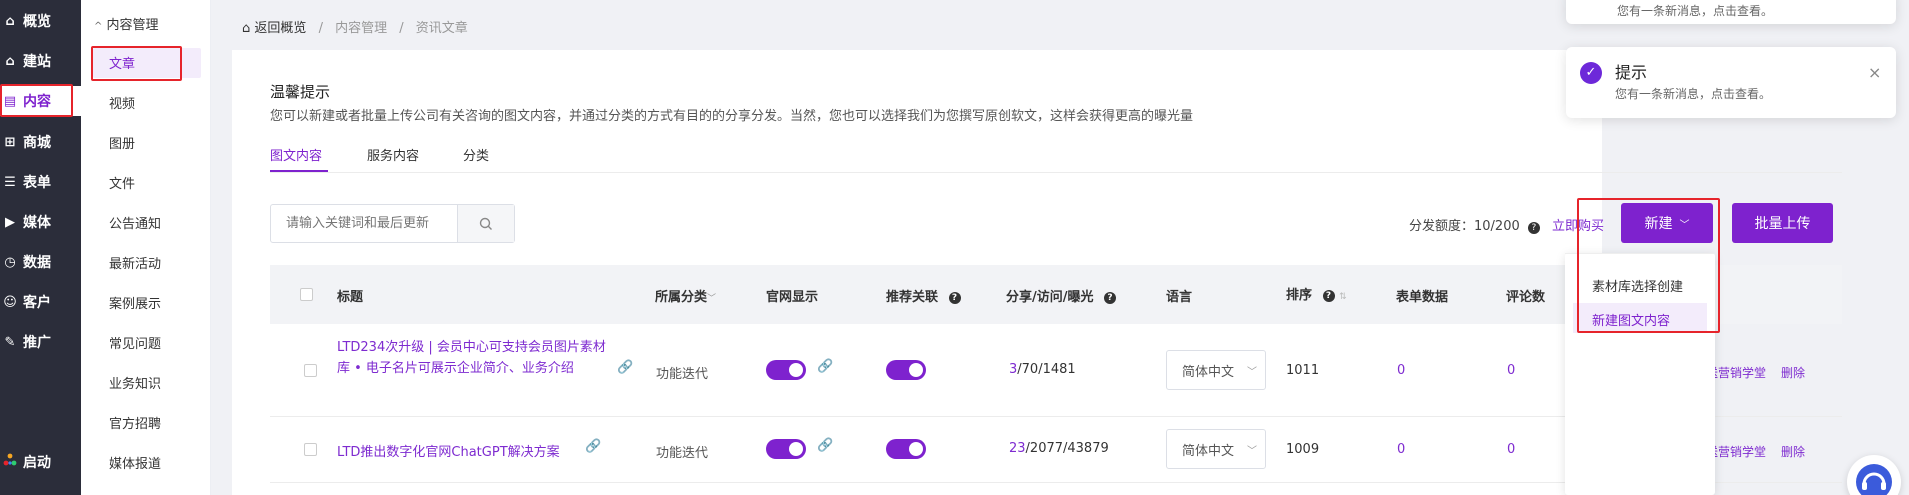  What do you see at coordinates (1017, 448) in the screenshot?
I see `share-count-link: 23` at bounding box center [1017, 448].